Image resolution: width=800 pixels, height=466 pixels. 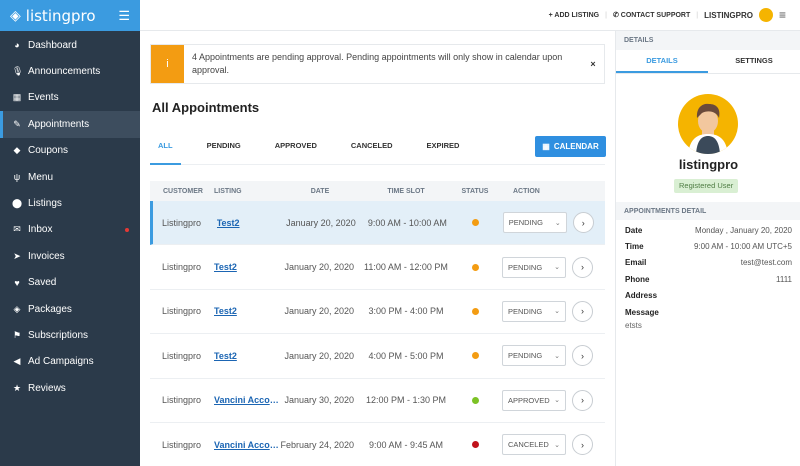 I want to click on sidebar-item-announcements: 🎙 Announcements, so click(x=70, y=71).